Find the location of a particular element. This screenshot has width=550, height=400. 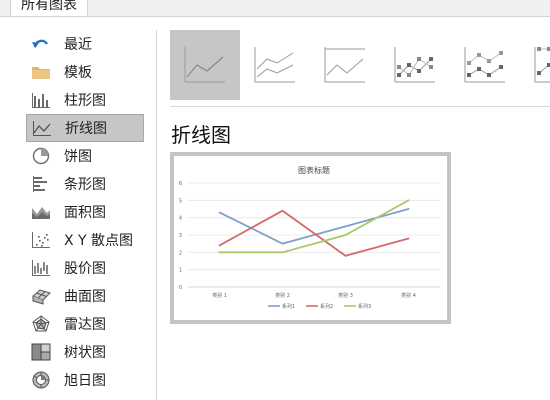

sidebar-item: 模板 is located at coordinates (85, 72).